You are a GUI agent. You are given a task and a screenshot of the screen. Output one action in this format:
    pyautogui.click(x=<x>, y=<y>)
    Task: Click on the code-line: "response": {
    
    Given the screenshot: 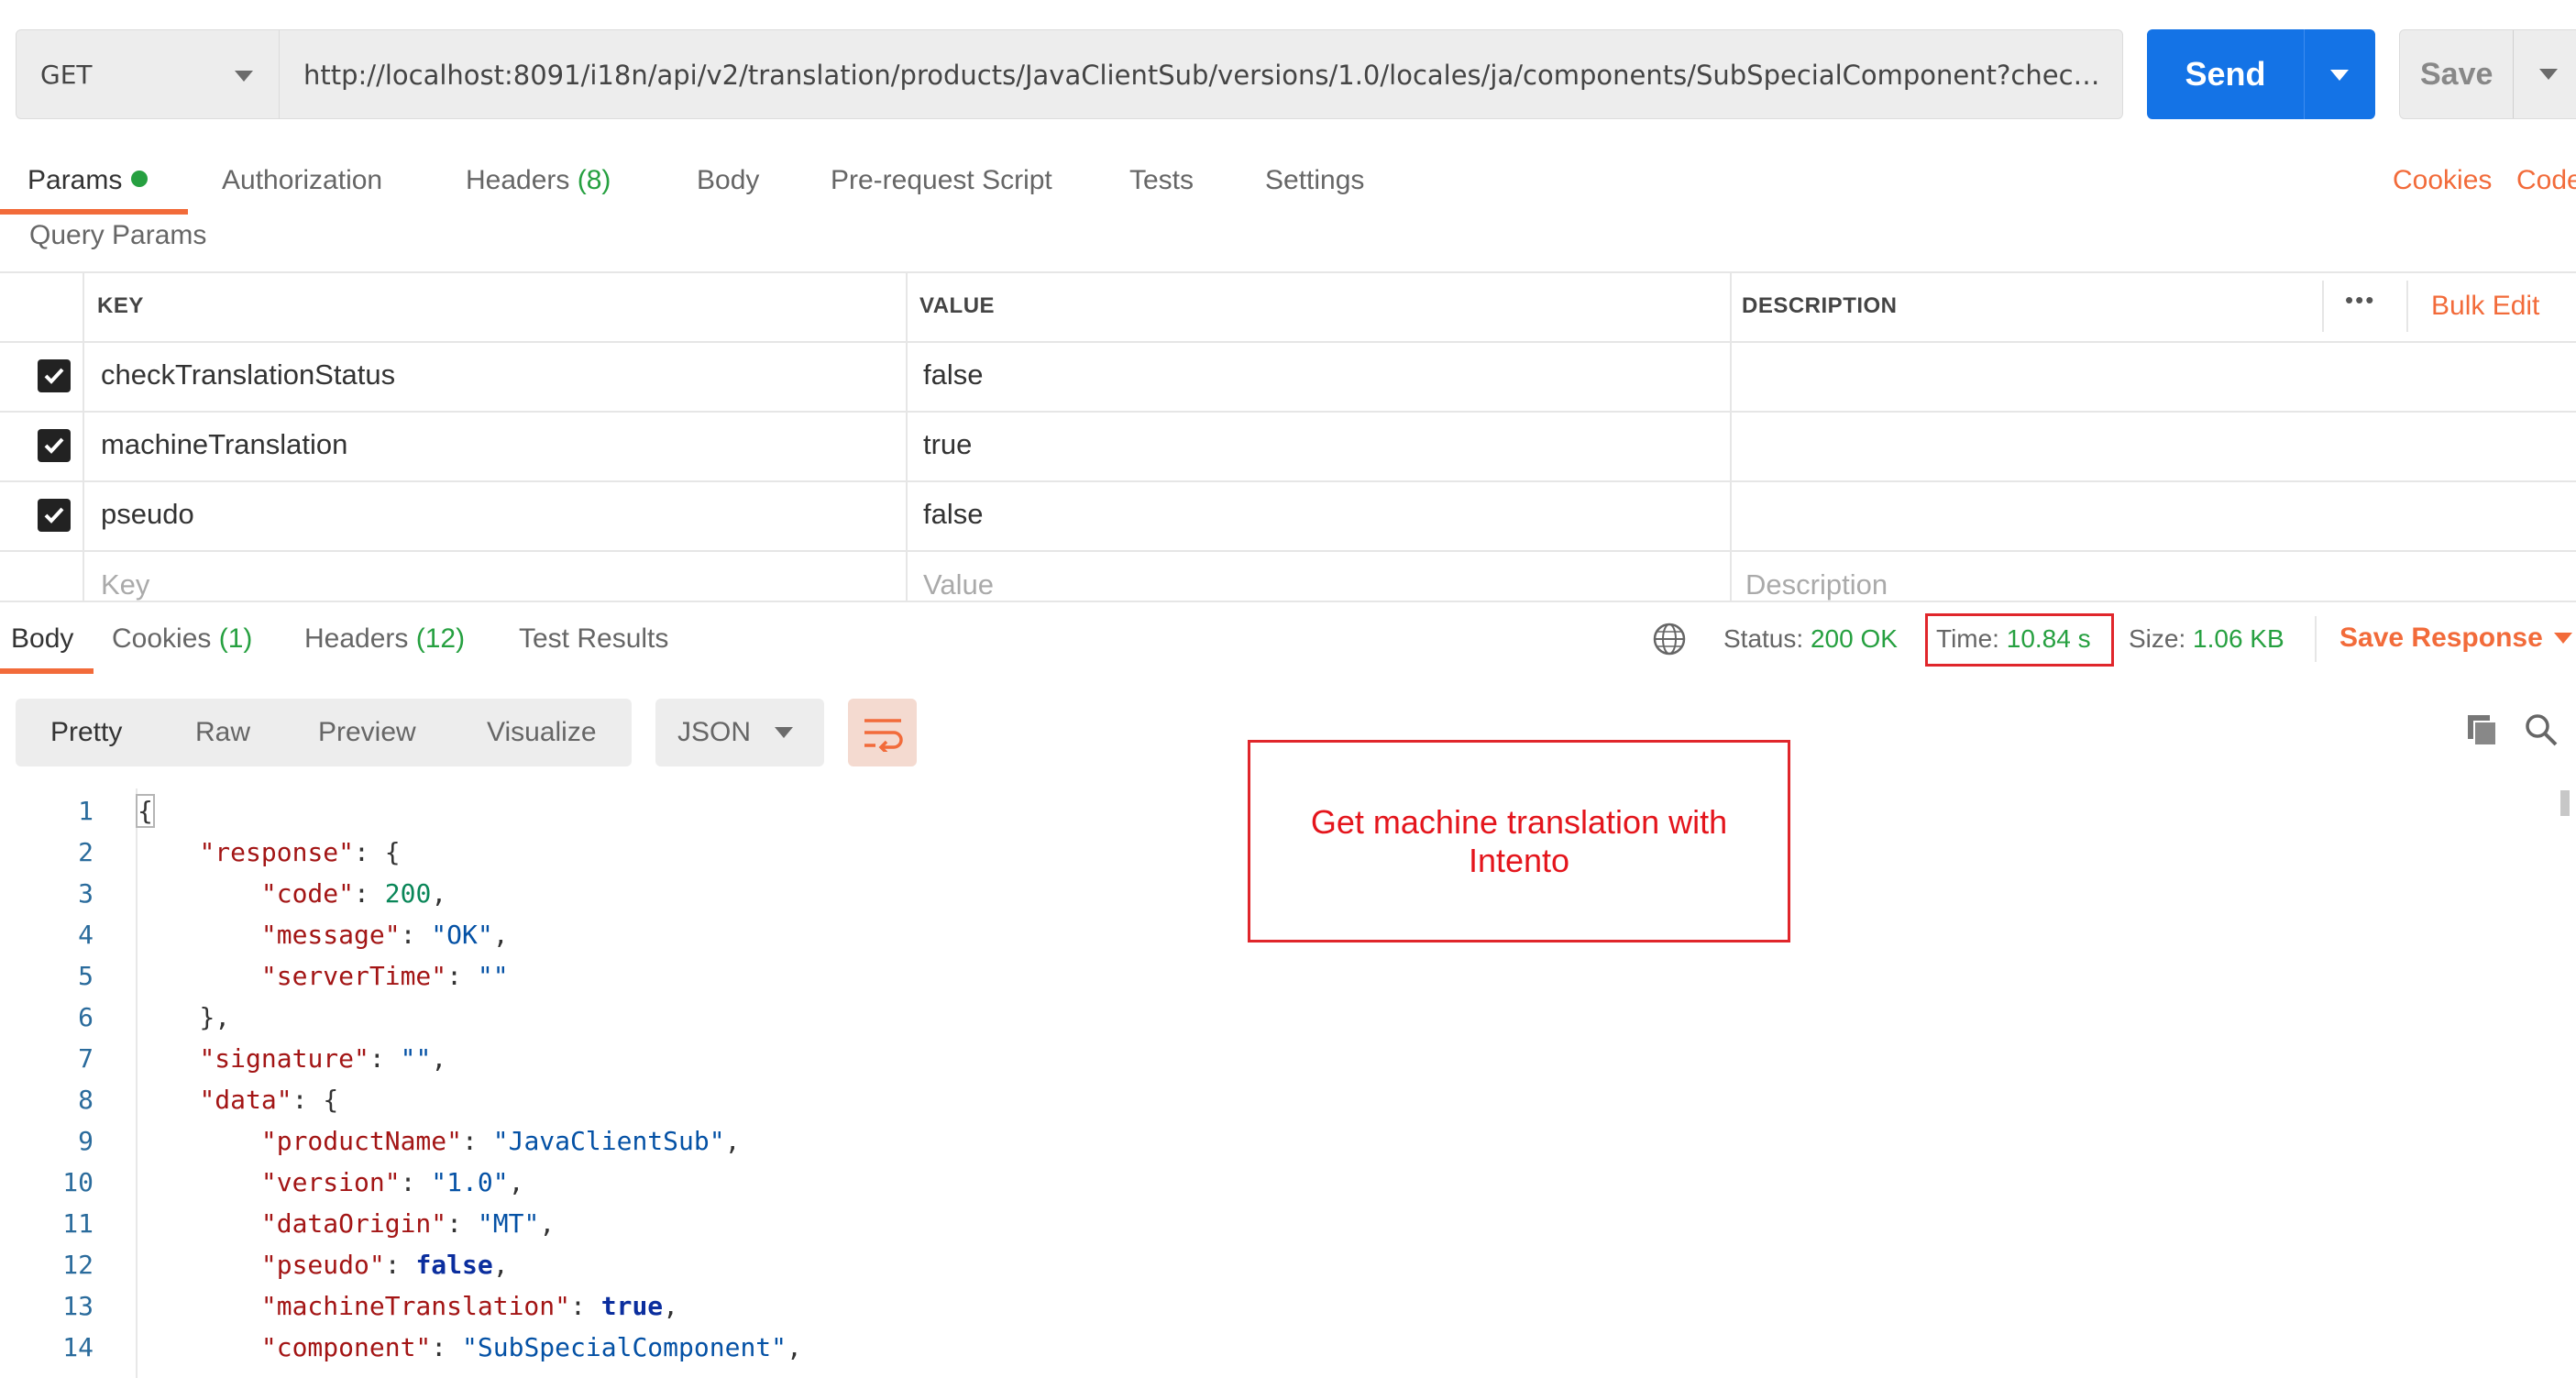 What is the action you would take?
    pyautogui.click(x=300, y=852)
    